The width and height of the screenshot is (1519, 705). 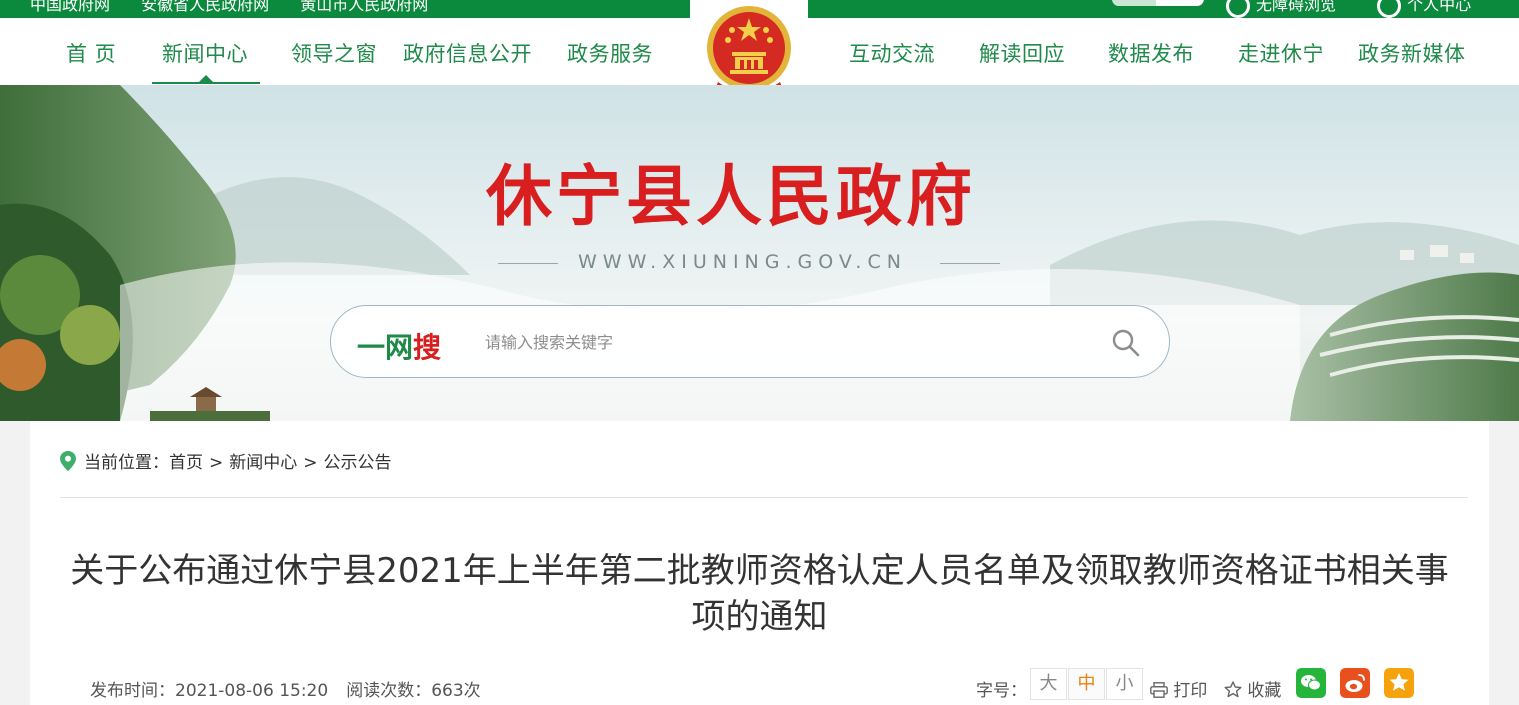 What do you see at coordinates (742, 262) in the screenshot?
I see `site-domain: WWW.XIUNING.GOV.CN` at bounding box center [742, 262].